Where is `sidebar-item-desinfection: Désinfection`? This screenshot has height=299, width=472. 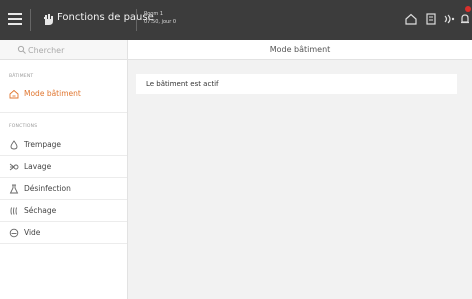 sidebar-item-desinfection: Désinfection is located at coordinates (63, 189).